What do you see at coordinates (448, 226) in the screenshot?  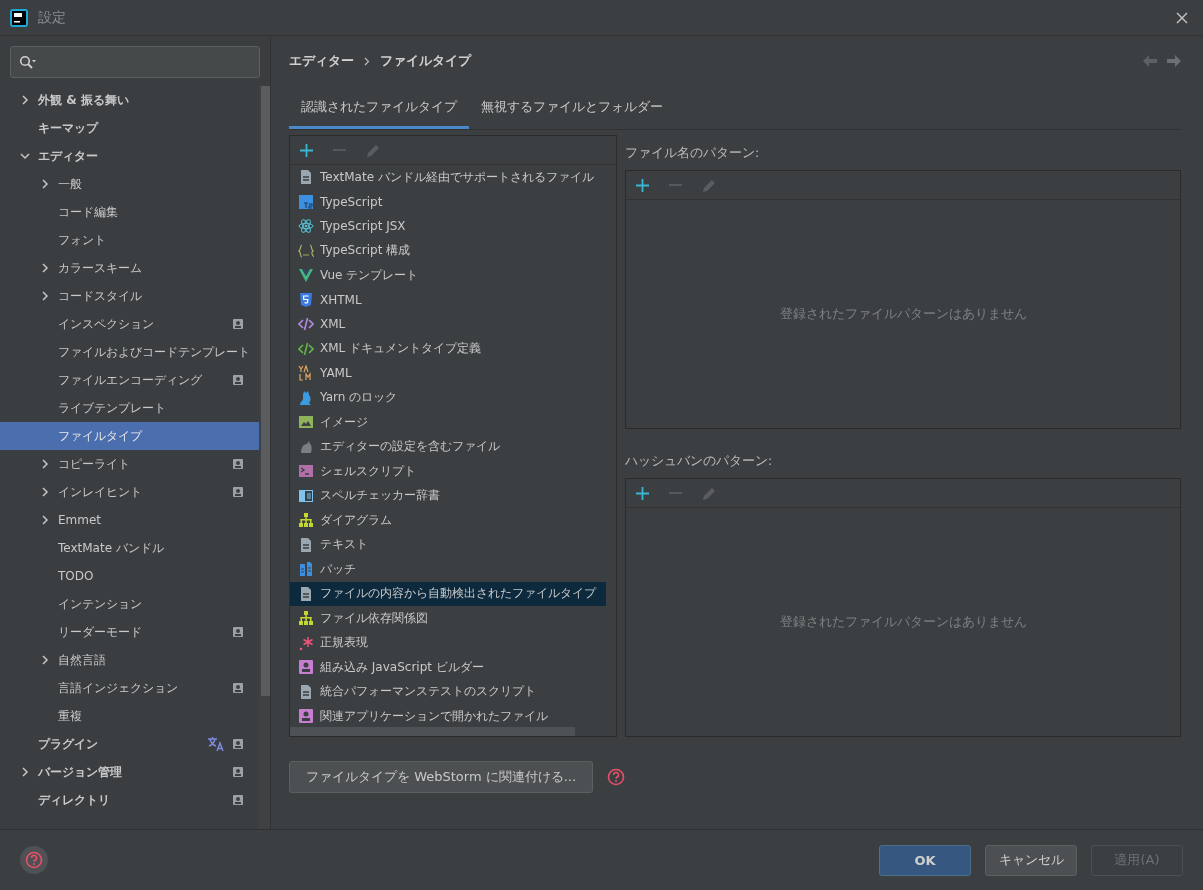 I see `file-type-item: TypeScript JSX` at bounding box center [448, 226].